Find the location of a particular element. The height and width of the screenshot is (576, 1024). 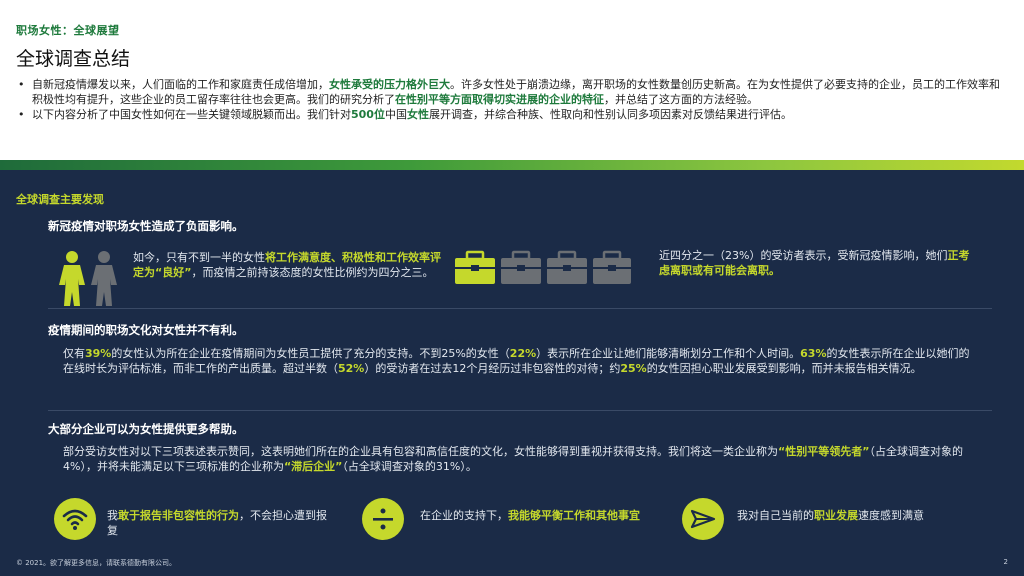

section-heading: 大部分企业可以为女性提供更多帮助。 is located at coordinates (146, 429).